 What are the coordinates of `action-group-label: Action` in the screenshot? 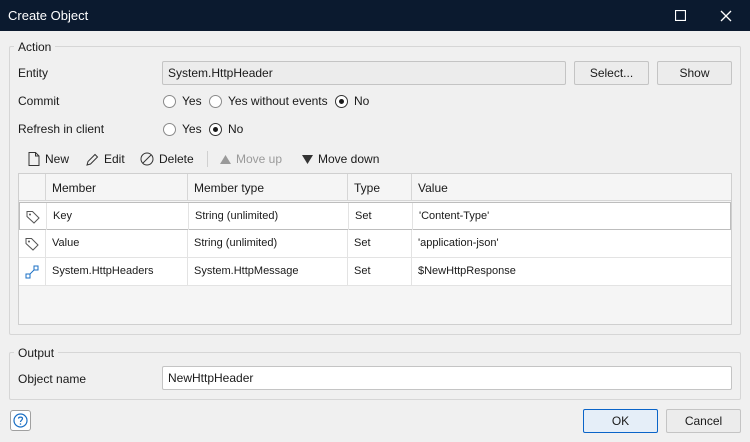 It's located at (35, 47).